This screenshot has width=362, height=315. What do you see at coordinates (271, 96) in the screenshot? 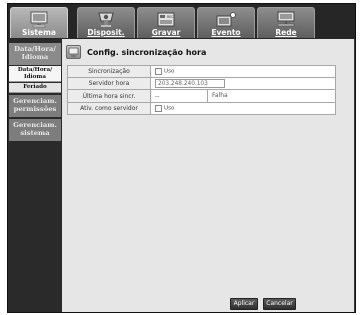
I see `last-sync-status: Falha` at bounding box center [271, 96].